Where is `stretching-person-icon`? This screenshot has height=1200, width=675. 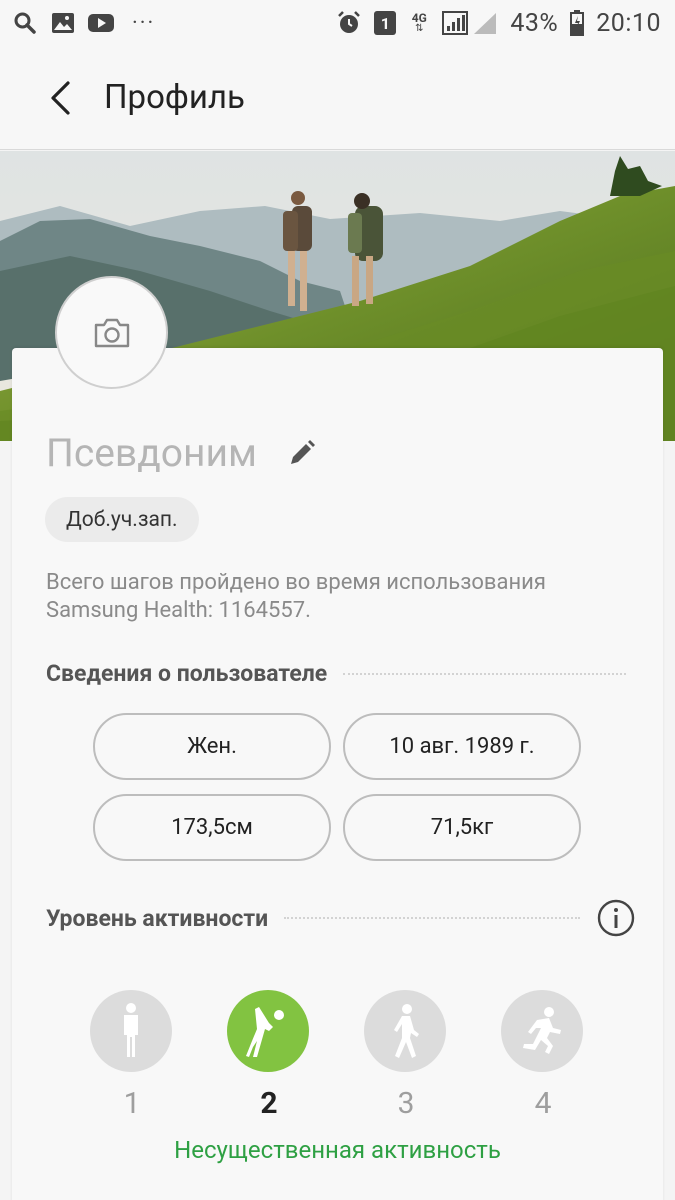 stretching-person-icon is located at coordinates (265, 1032).